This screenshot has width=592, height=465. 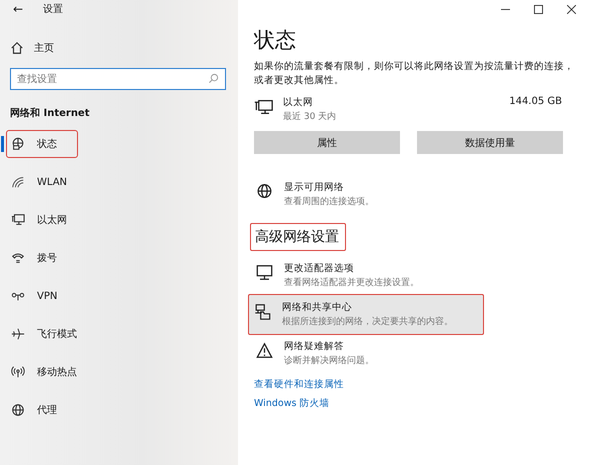 What do you see at coordinates (298, 237) in the screenshot?
I see `section-heading: 高级网络设置` at bounding box center [298, 237].